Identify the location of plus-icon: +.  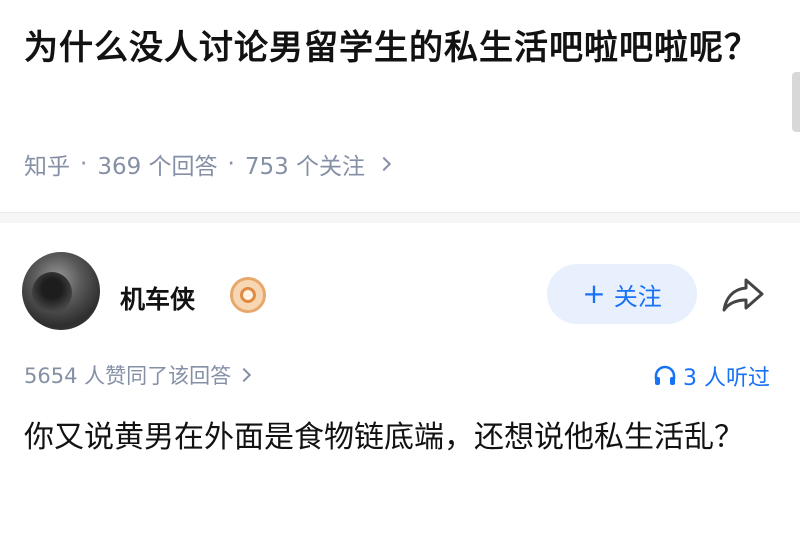
(594, 293).